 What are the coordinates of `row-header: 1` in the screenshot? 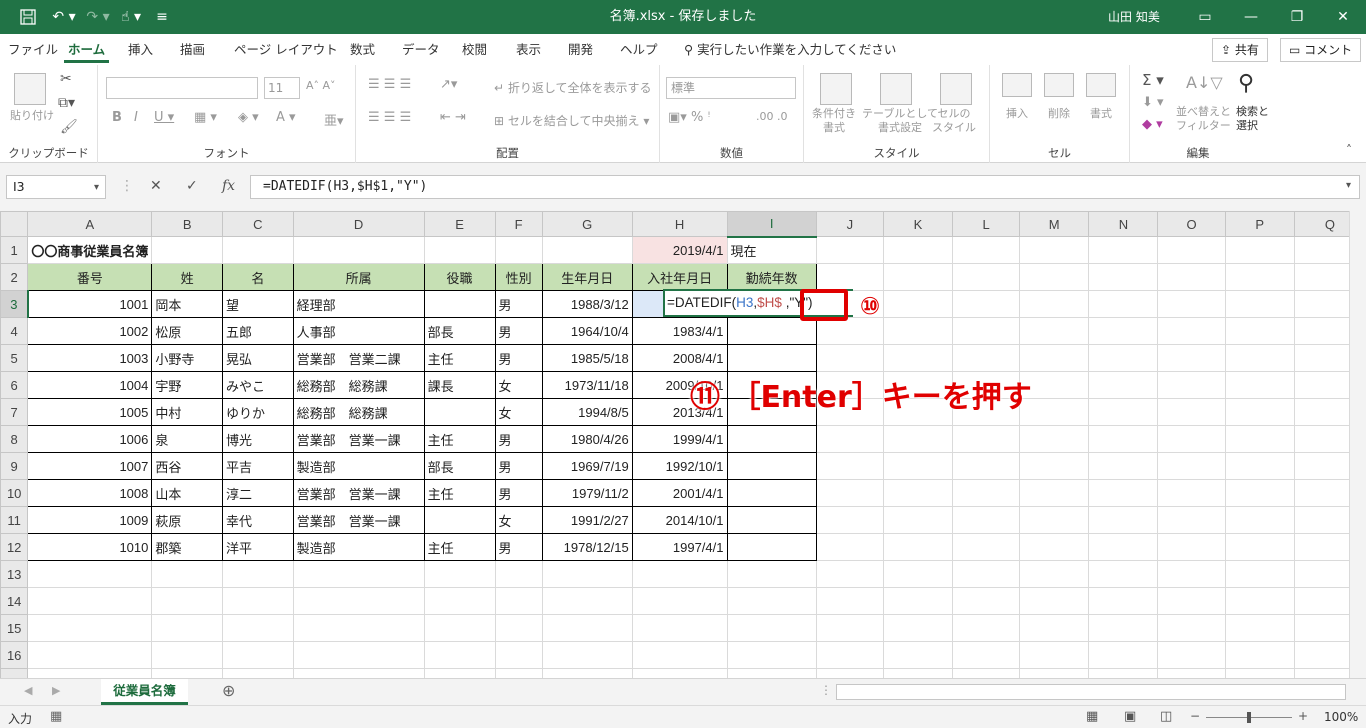 It's located at (14, 250).